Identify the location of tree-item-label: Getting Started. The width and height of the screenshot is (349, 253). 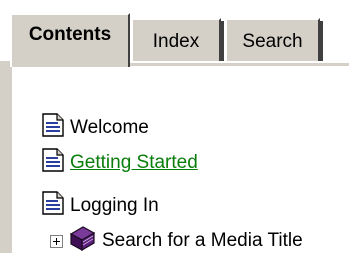
(134, 162).